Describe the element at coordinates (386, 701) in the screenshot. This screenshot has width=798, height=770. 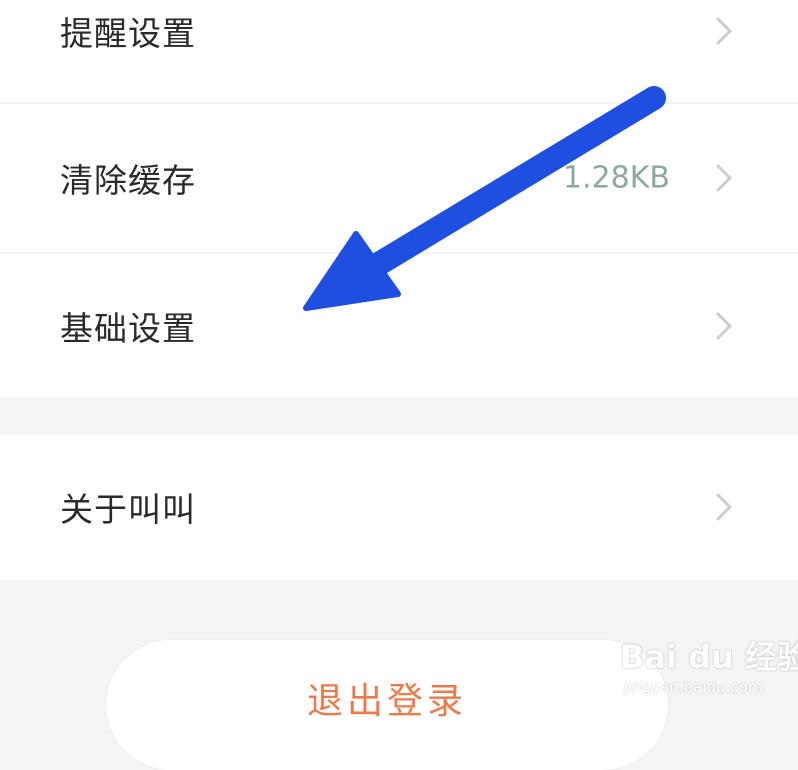
I see `logout-label: 退出登录` at that location.